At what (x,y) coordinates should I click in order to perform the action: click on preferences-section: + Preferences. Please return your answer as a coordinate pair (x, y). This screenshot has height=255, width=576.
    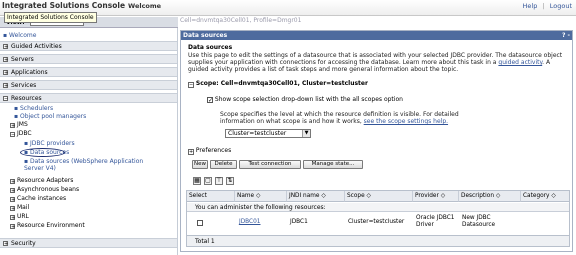
    Looking at the image, I should click on (209, 151).